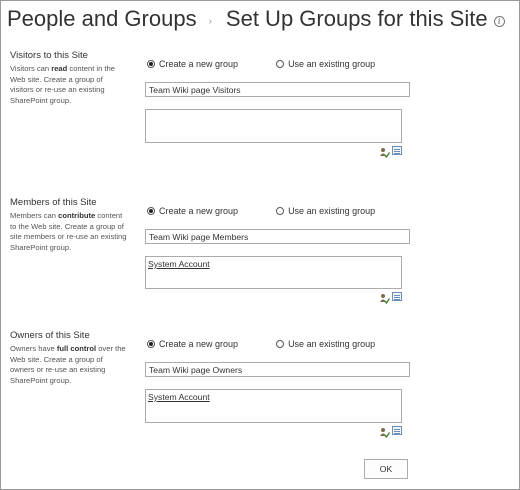 The width and height of the screenshot is (520, 490). I want to click on section-title: Owners of this Site, so click(50, 335).